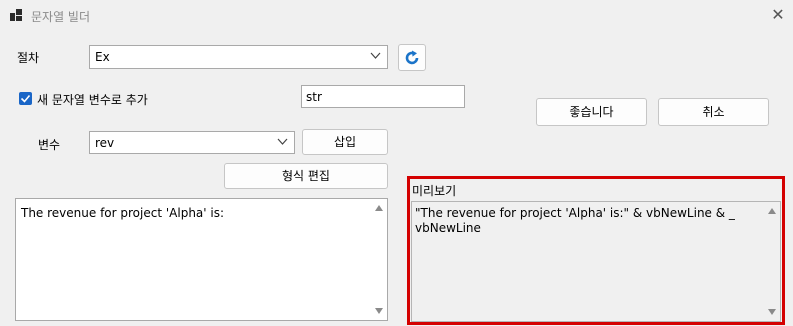 This screenshot has height=326, width=793. What do you see at coordinates (61, 17) in the screenshot?
I see `window-title: 문자열 빌더` at bounding box center [61, 17].